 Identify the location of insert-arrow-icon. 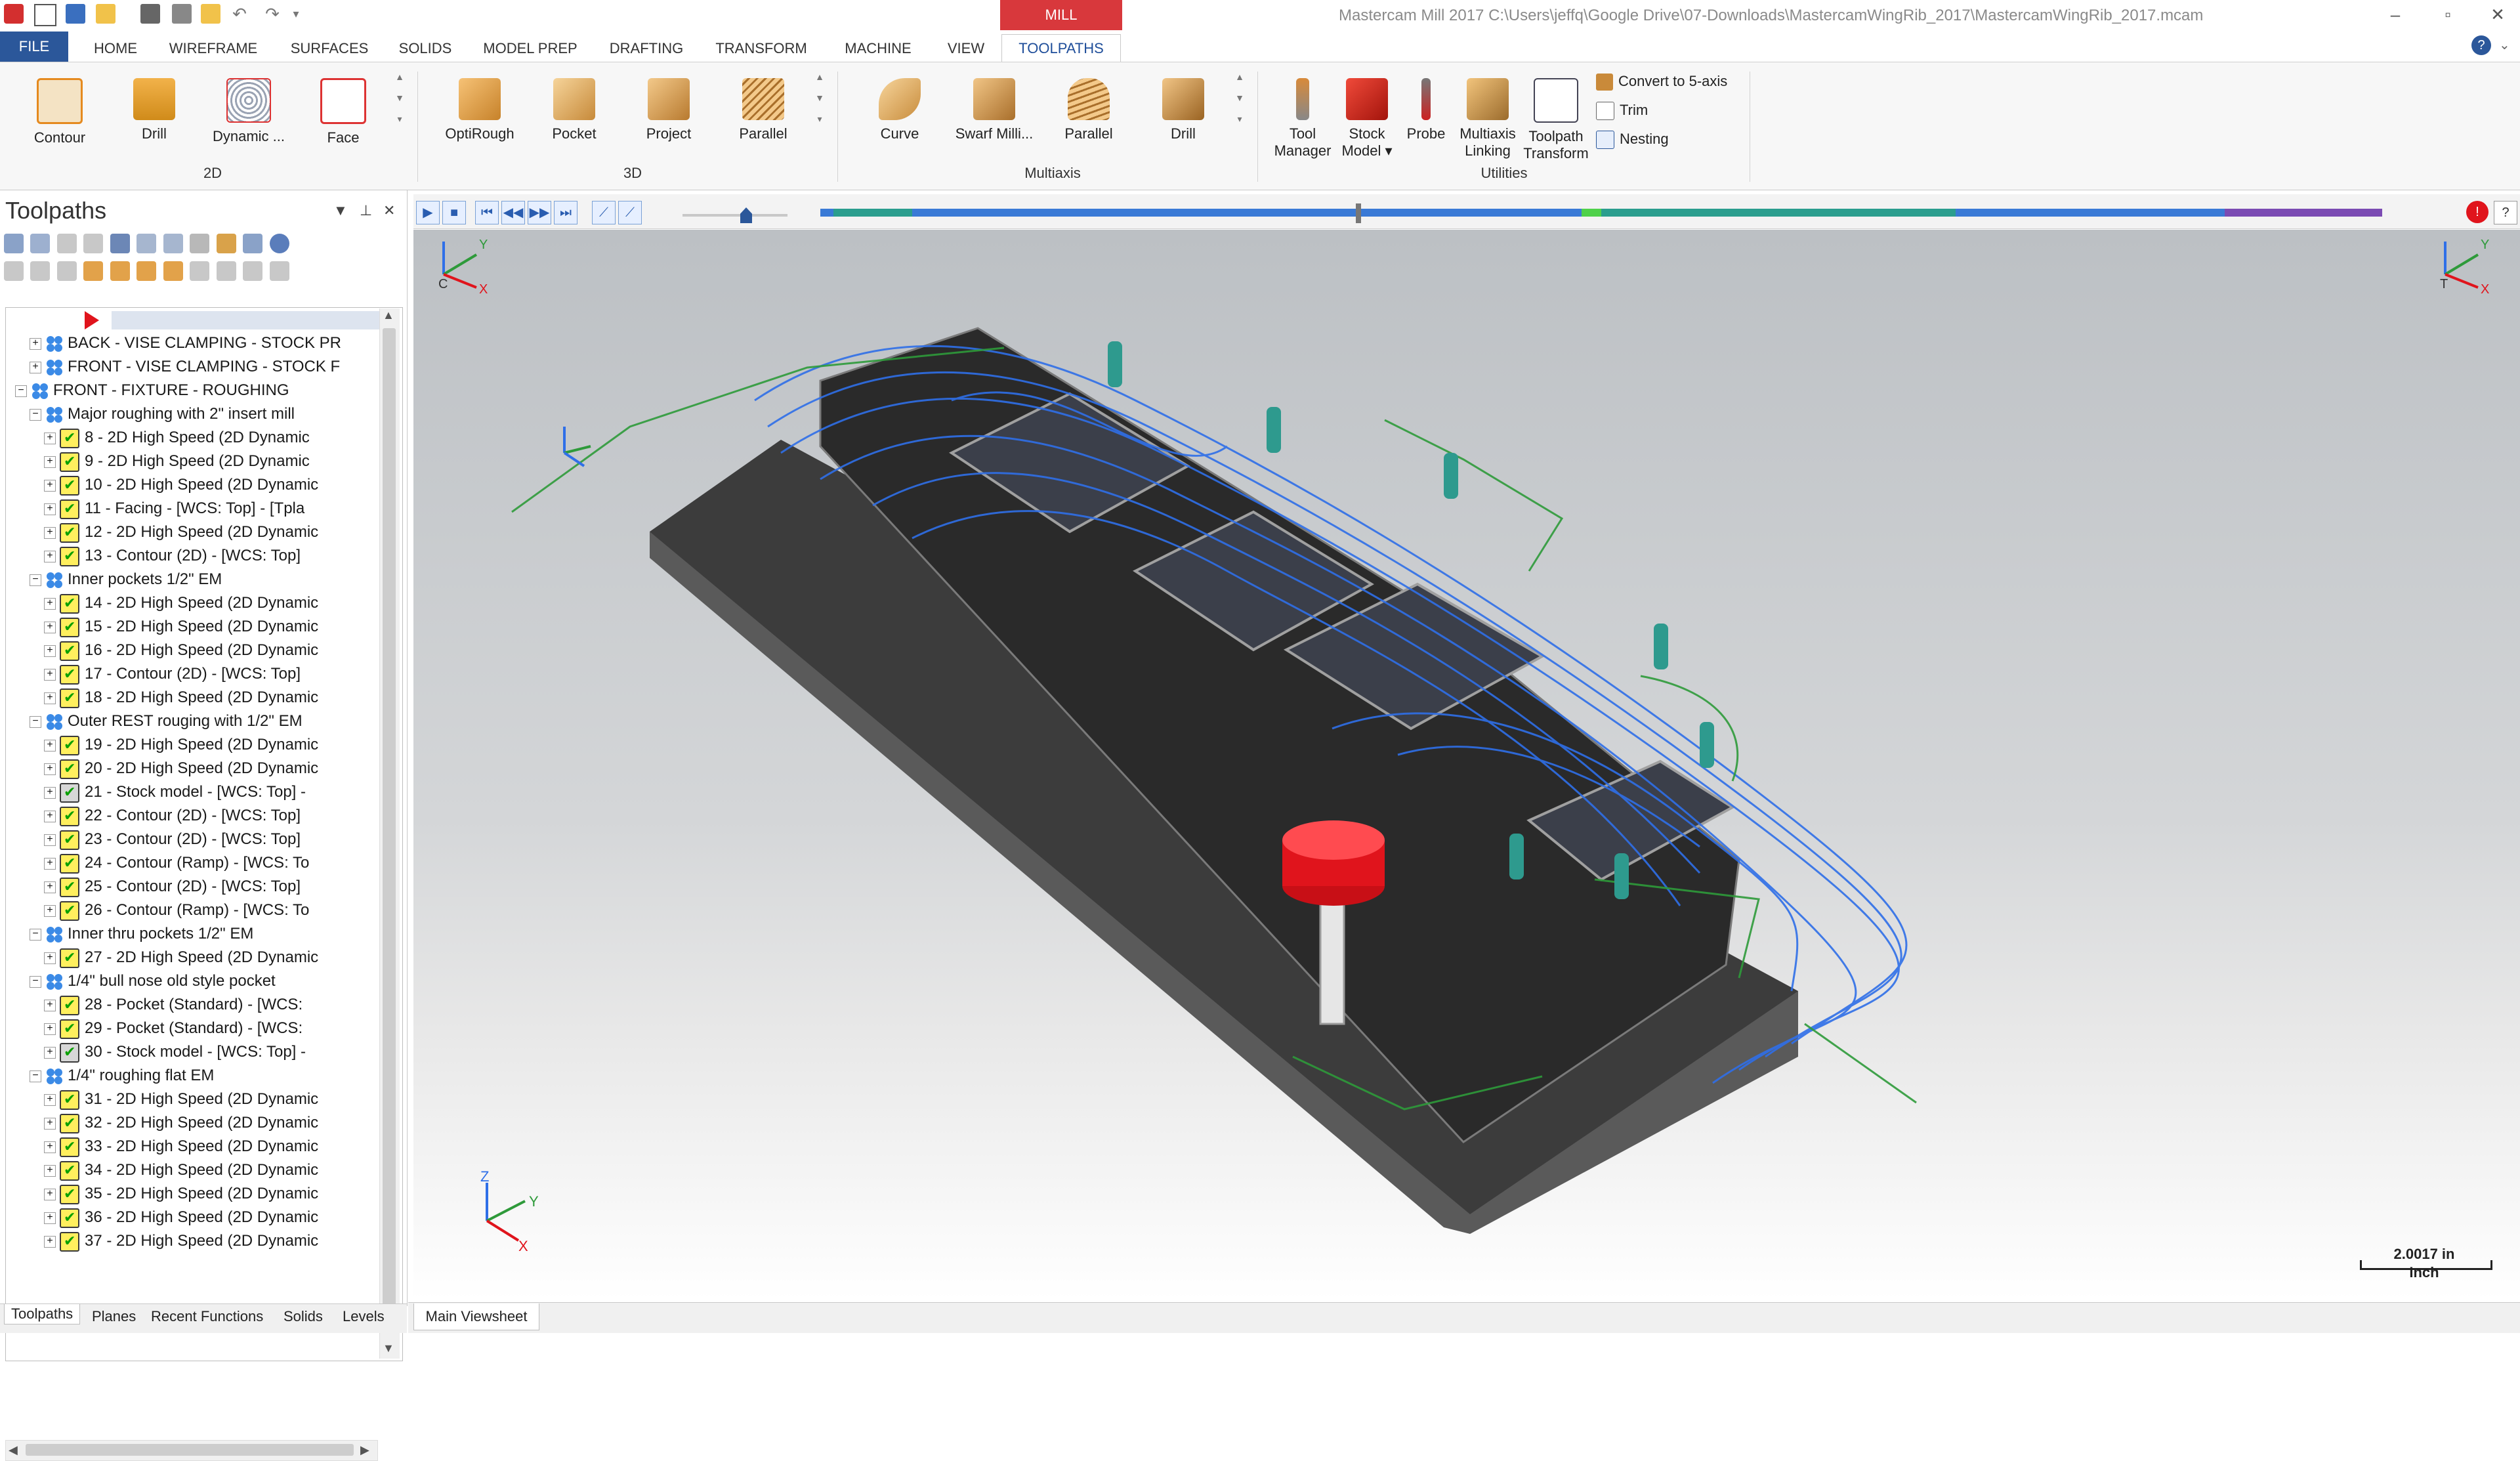
(146, 271).